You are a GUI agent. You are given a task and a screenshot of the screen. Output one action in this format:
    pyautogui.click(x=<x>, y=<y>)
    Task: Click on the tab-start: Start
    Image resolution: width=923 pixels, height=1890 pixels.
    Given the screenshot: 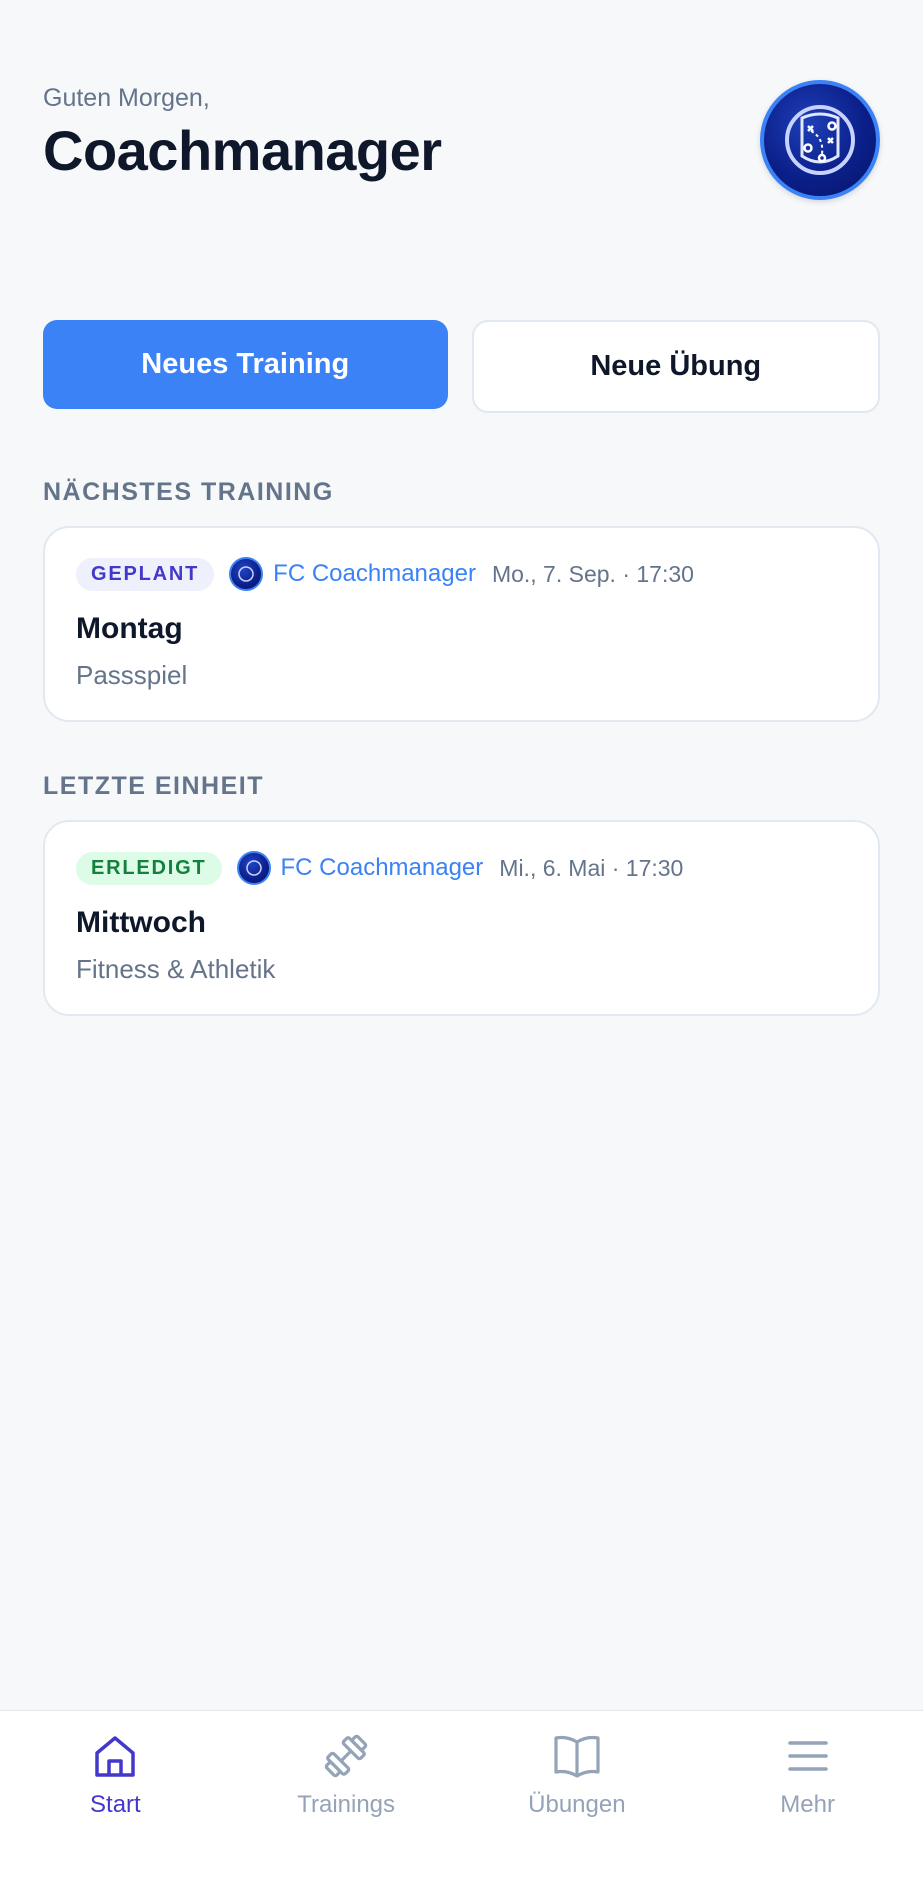 What is the action you would take?
    pyautogui.click(x=115, y=1800)
    